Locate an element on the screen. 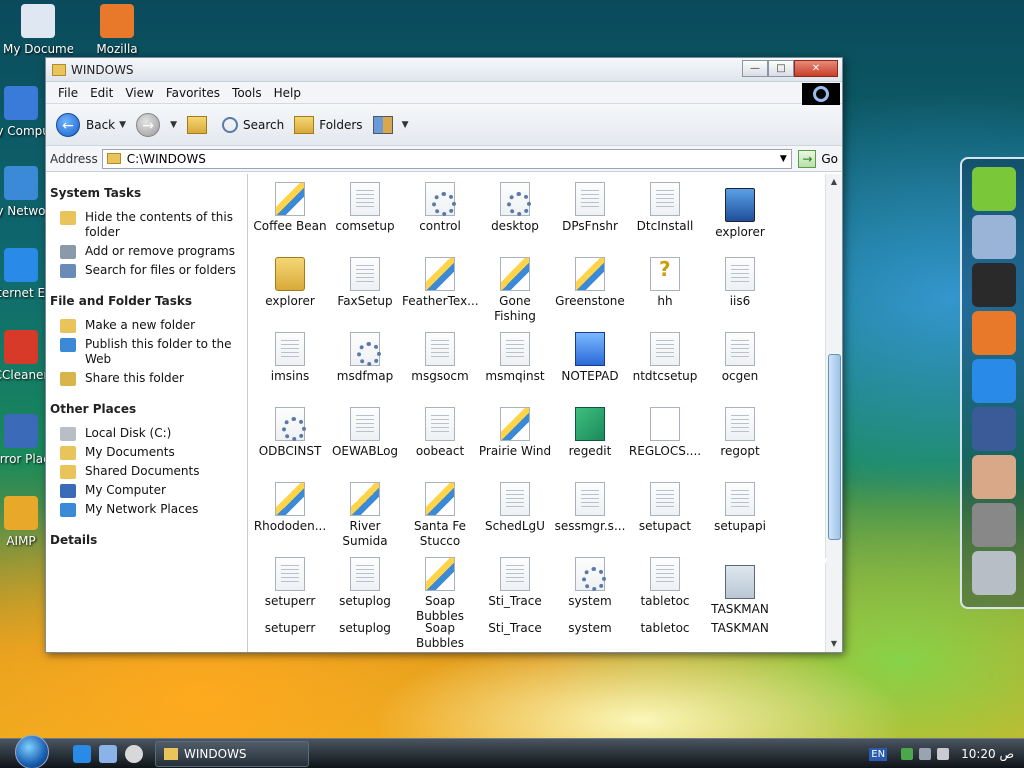  android-icon is located at coordinates (994, 189).